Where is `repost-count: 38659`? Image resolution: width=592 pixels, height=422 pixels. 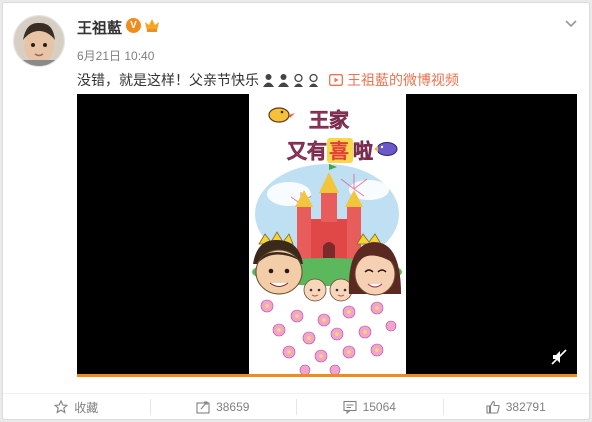
repost-count: 38659 is located at coordinates (233, 407).